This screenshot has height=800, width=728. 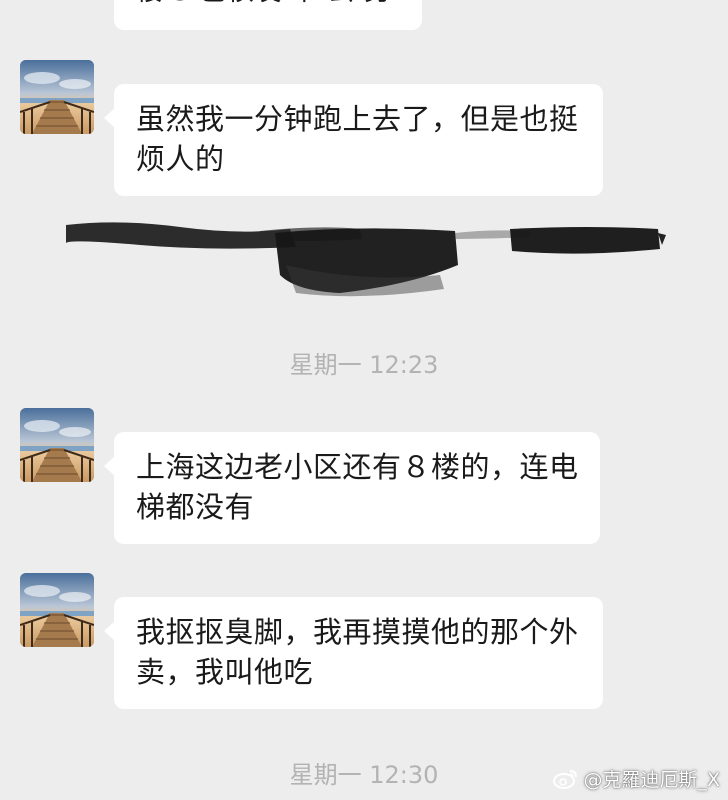 I want to click on watermark-text: @克羅迪厄斯_X, so click(x=651, y=780).